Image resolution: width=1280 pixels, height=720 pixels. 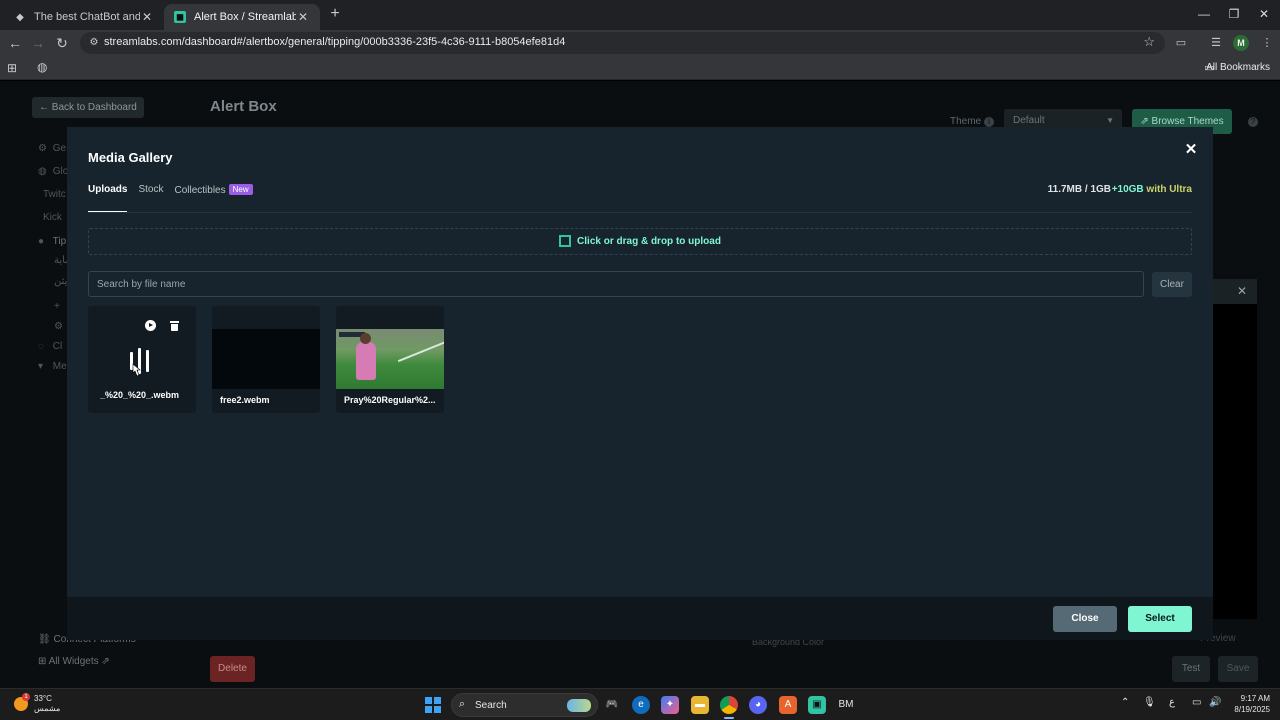 I want to click on chrome-icon, so click(x=729, y=707).